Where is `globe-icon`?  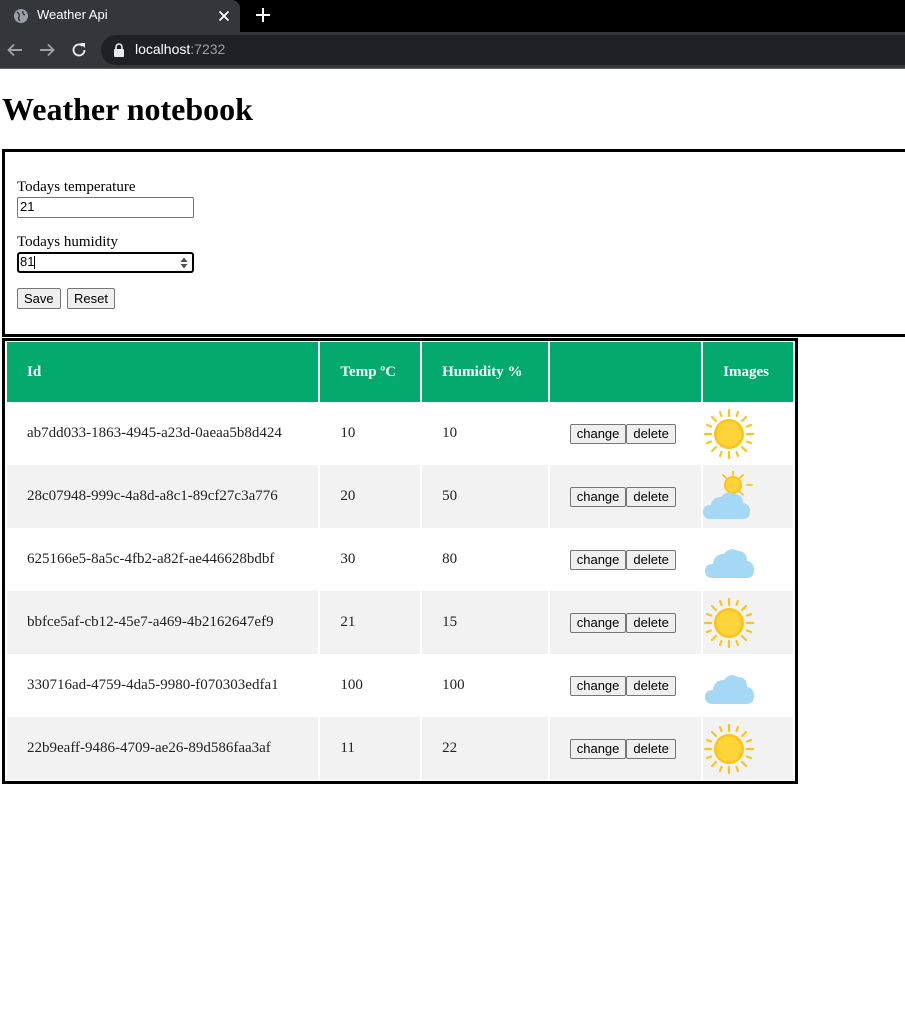 globe-icon is located at coordinates (21, 16).